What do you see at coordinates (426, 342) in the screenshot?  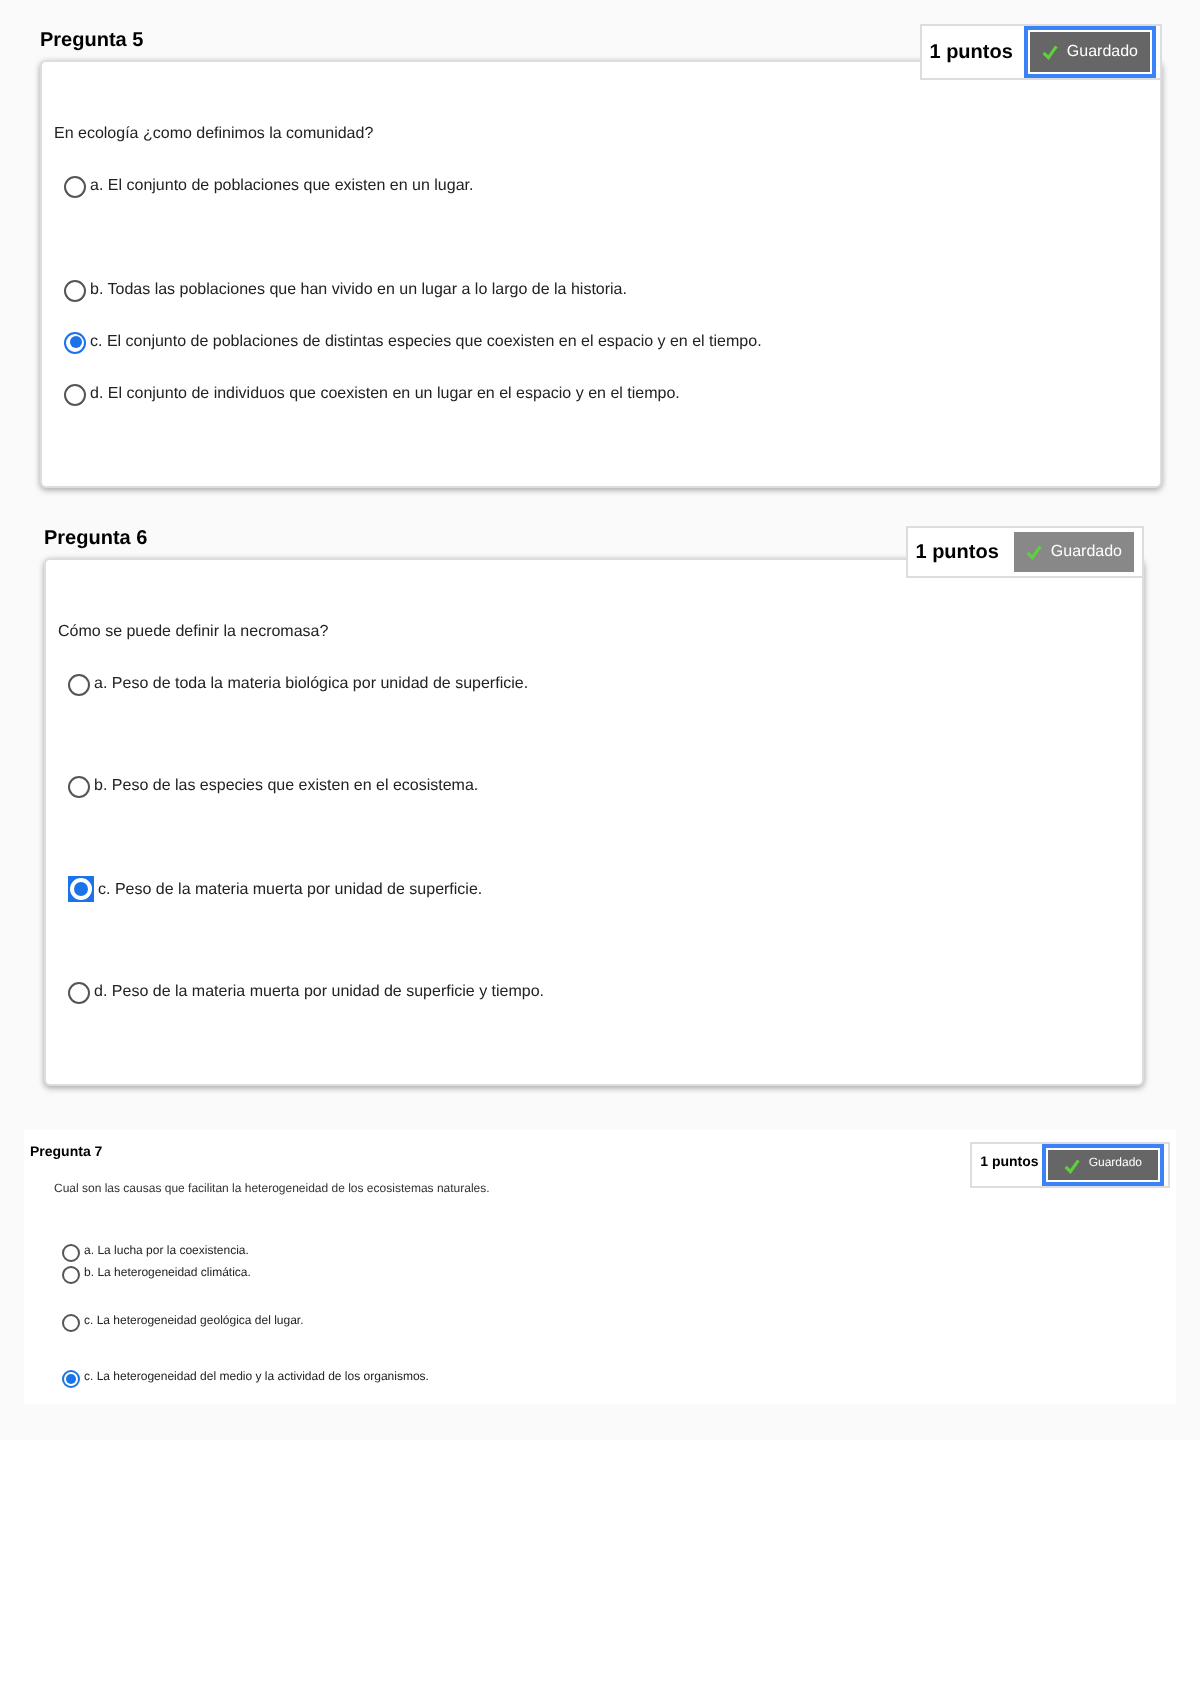 I see `option-label: c. El conjunto de poblaciones de distintas especies que coexisten en el espacio y en el tiempo.` at bounding box center [426, 342].